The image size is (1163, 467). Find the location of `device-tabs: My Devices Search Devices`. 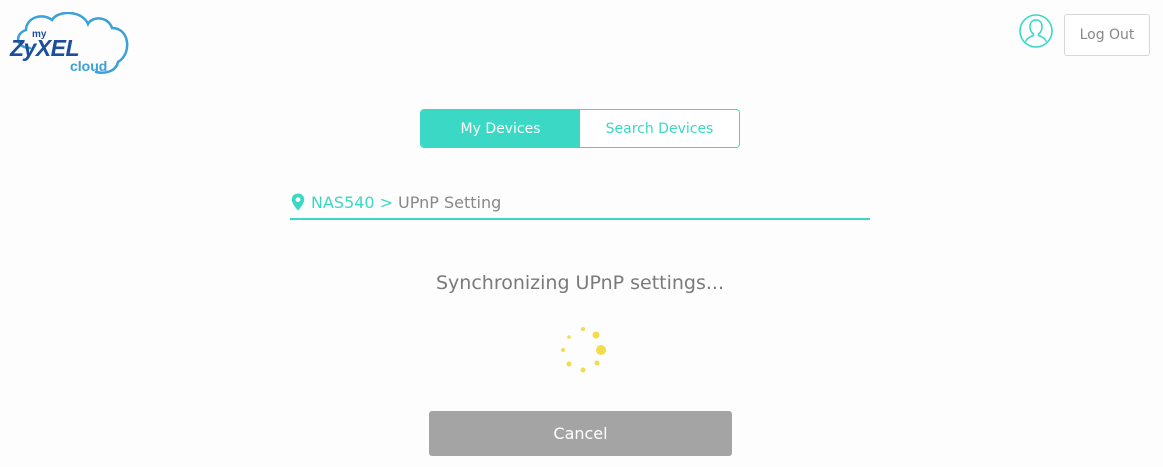

device-tabs: My Devices Search Devices is located at coordinates (580, 128).